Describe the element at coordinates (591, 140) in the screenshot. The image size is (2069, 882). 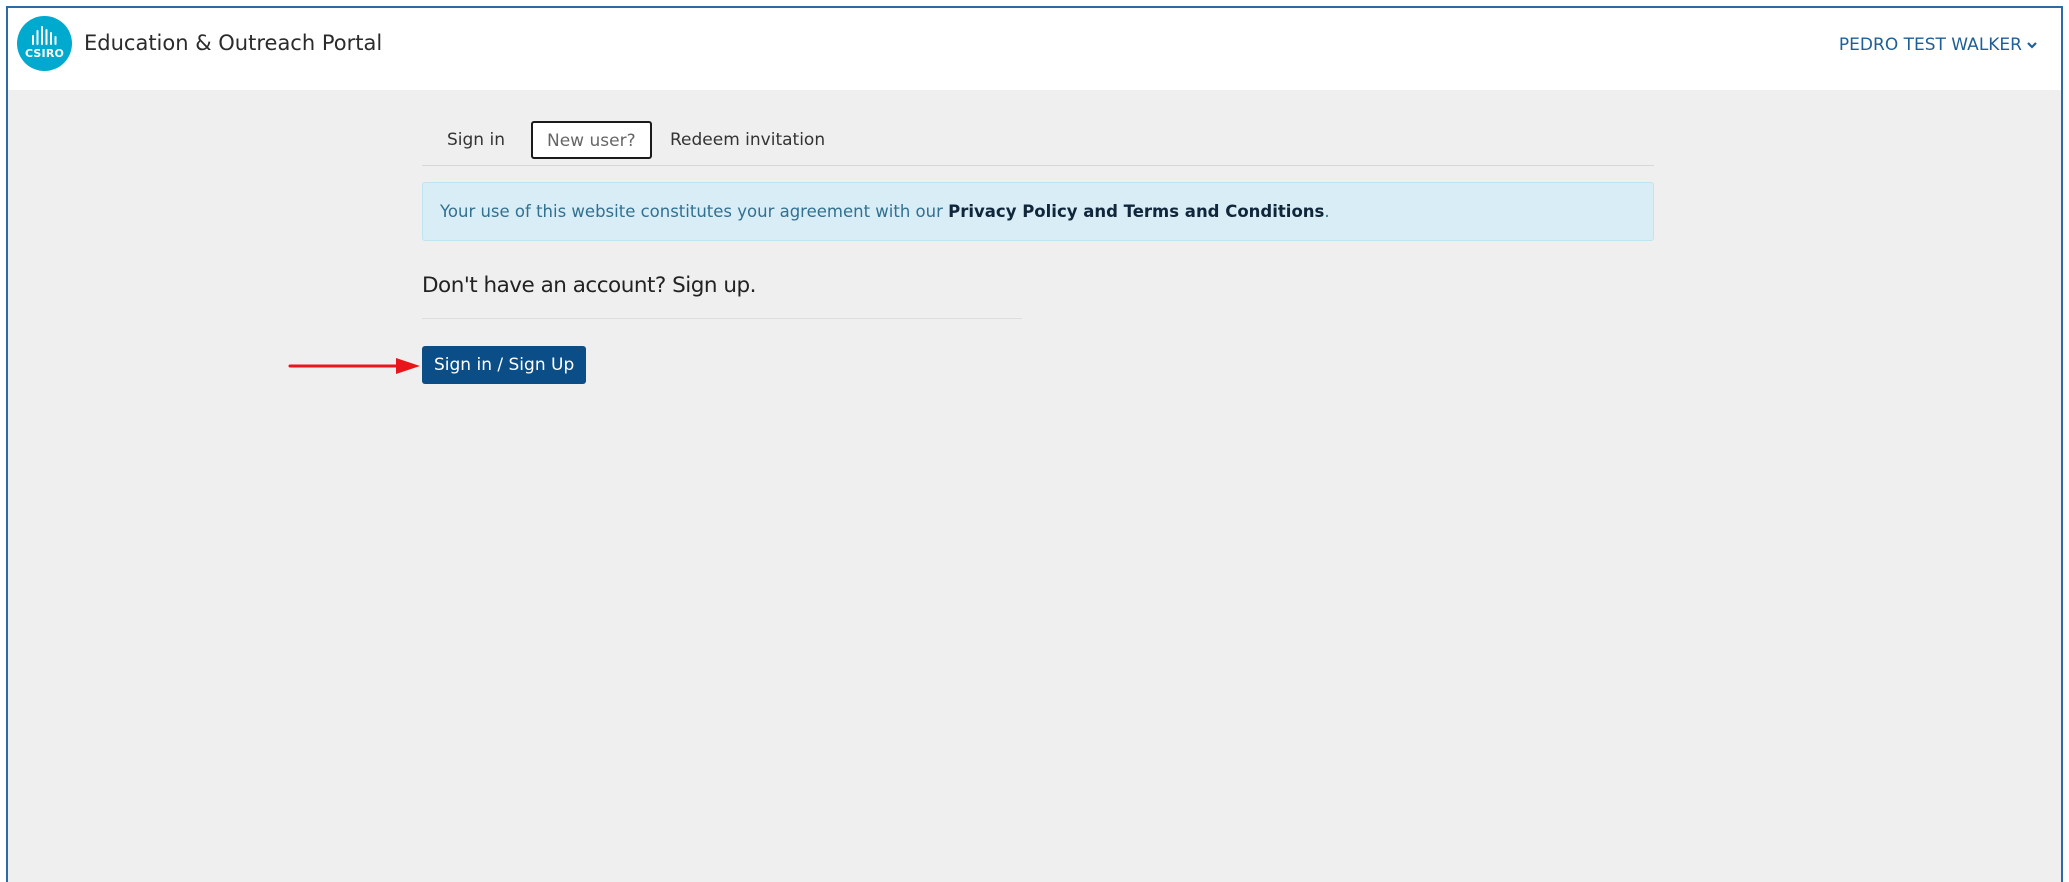
I see `tab-new-user: New user?` at that location.